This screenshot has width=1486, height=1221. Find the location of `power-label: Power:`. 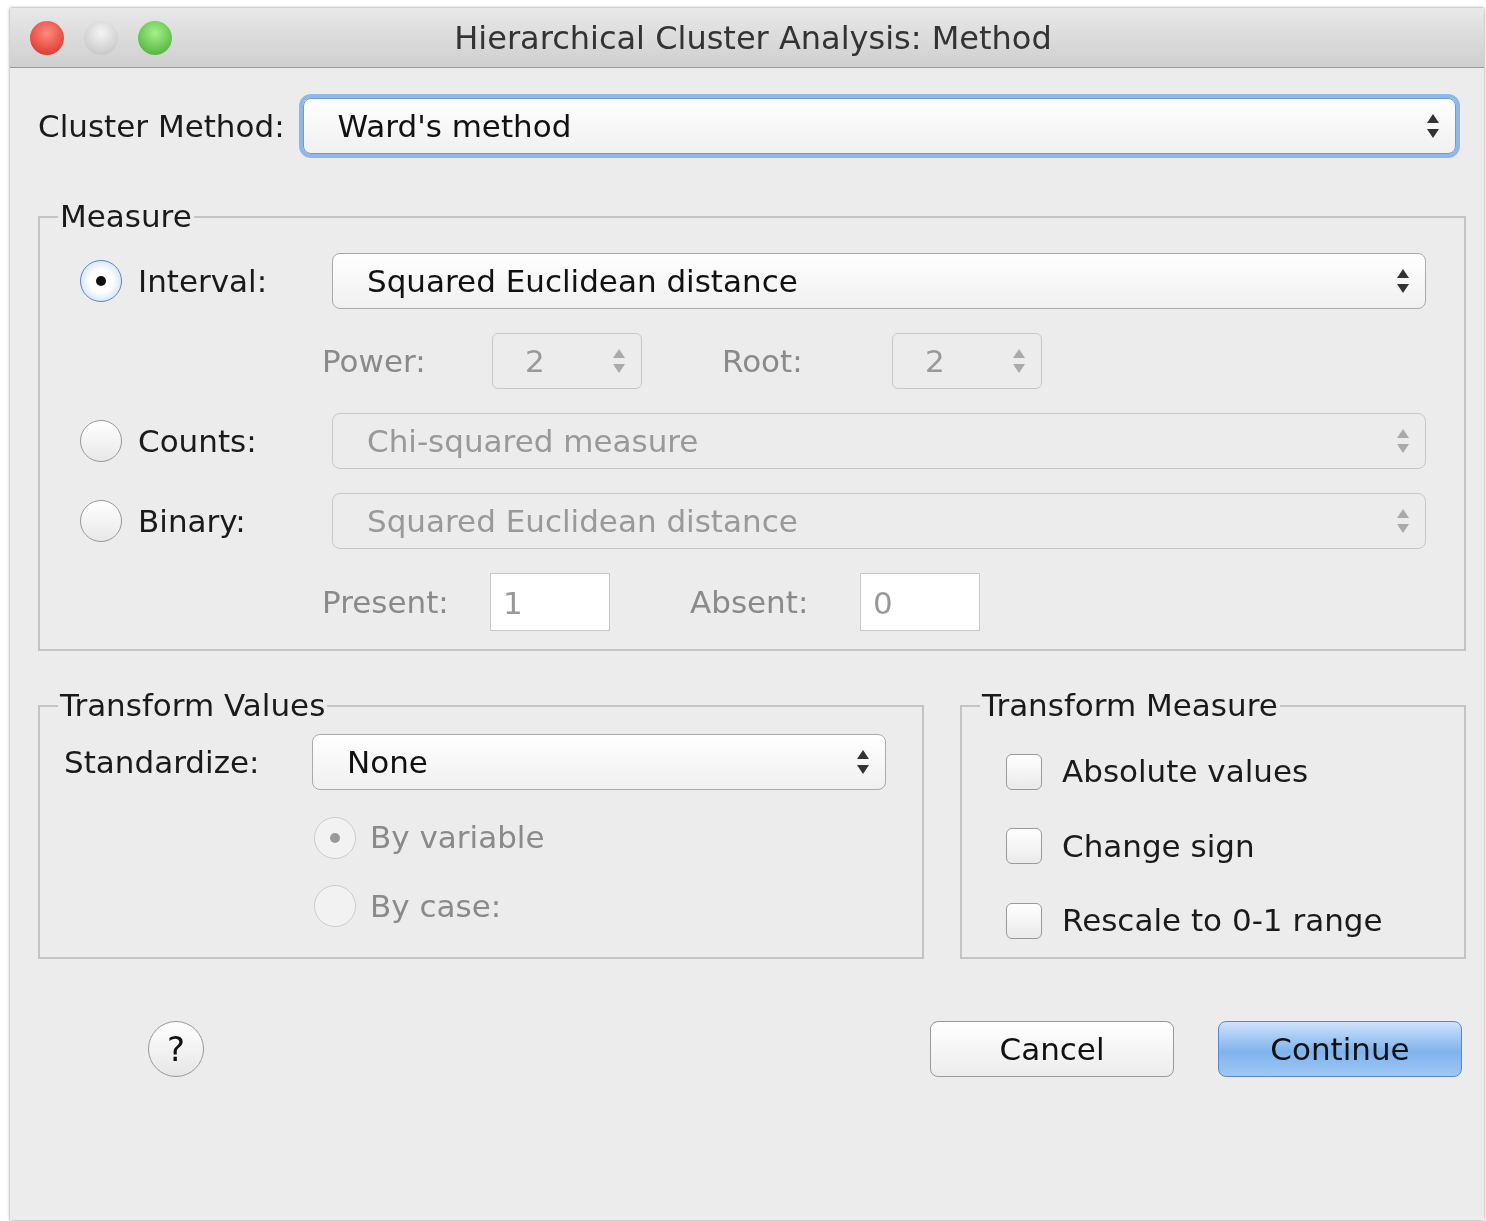

power-label: Power: is located at coordinates (374, 361).